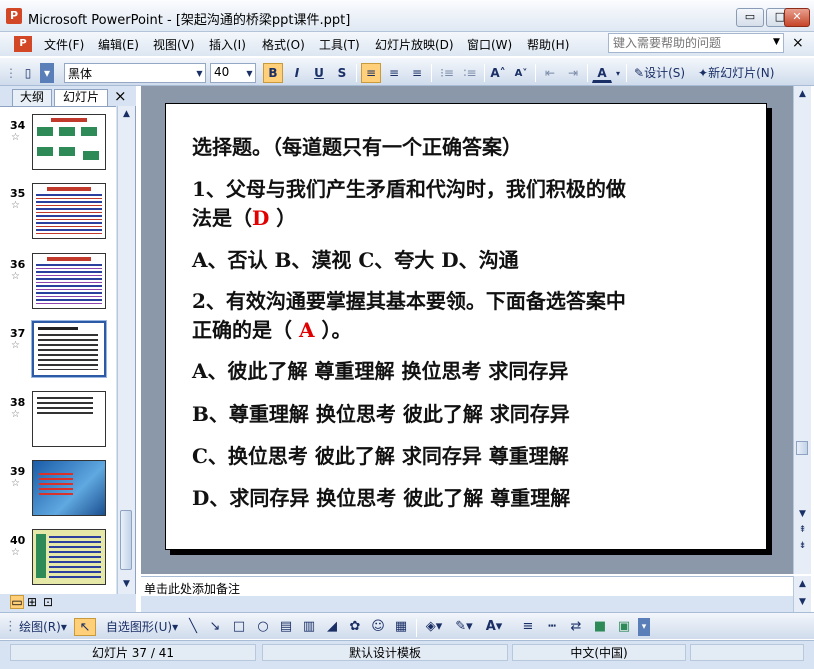  Describe the element at coordinates (81, 97) in the screenshot. I see `tab-slides: 幻灯片` at that location.